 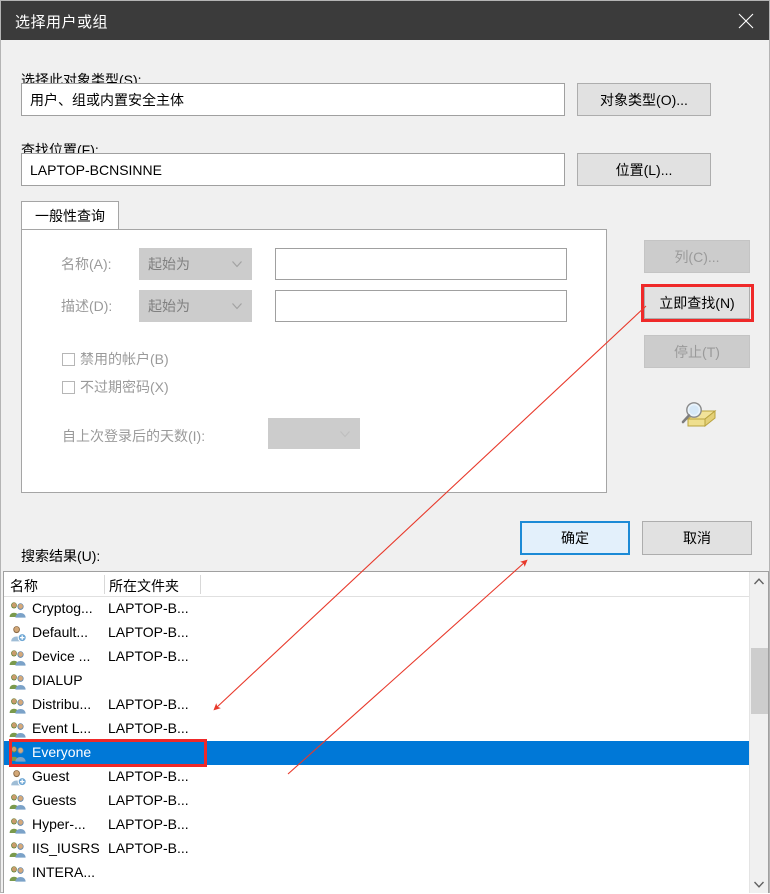 What do you see at coordinates (575, 538) in the screenshot?
I see `ok-button: 确定` at bounding box center [575, 538].